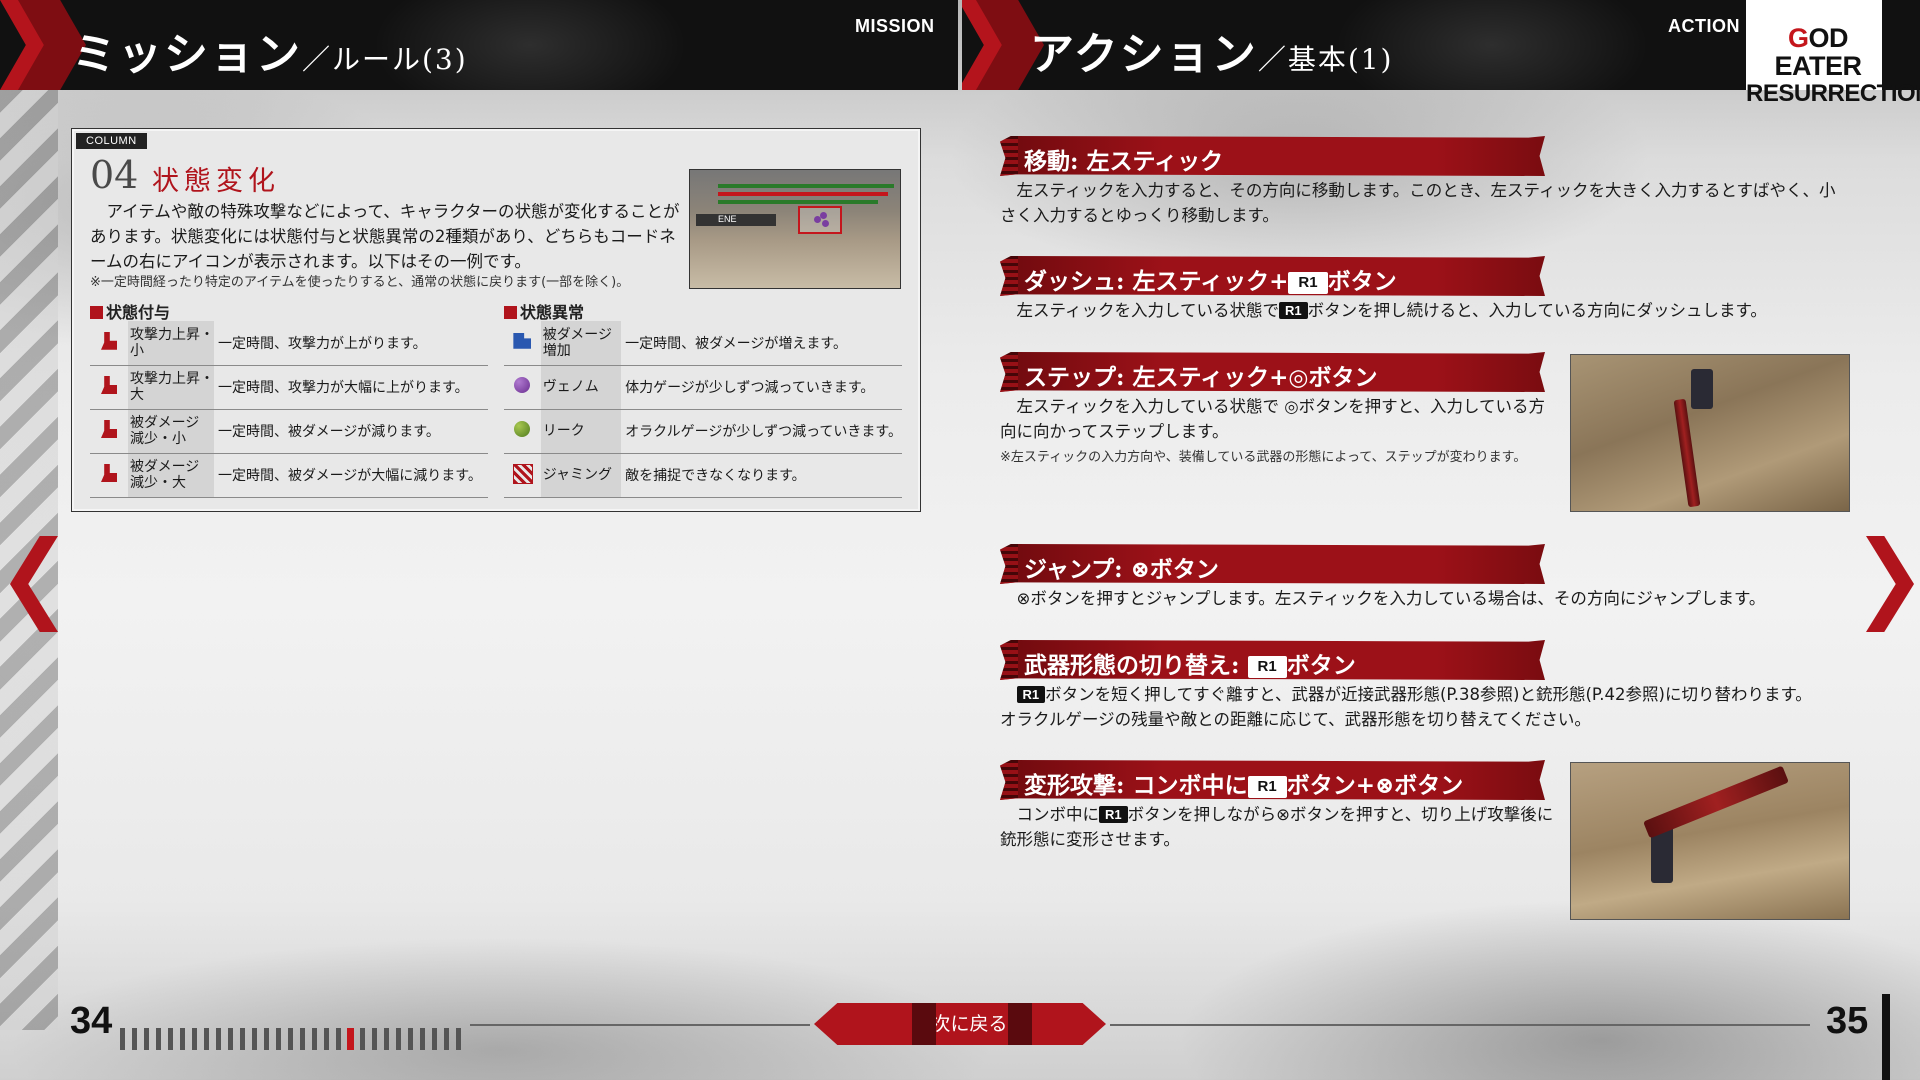 This screenshot has height=1080, width=1920. Describe the element at coordinates (544, 311) in the screenshot. I see `debuff-heading: 状態異常` at that location.